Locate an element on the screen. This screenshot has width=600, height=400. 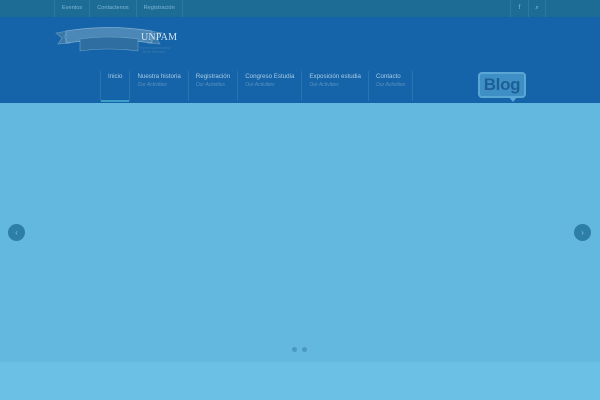
nav-item-nuestra-historia: Nuestra historia Our Activities is located at coordinates (158, 86).